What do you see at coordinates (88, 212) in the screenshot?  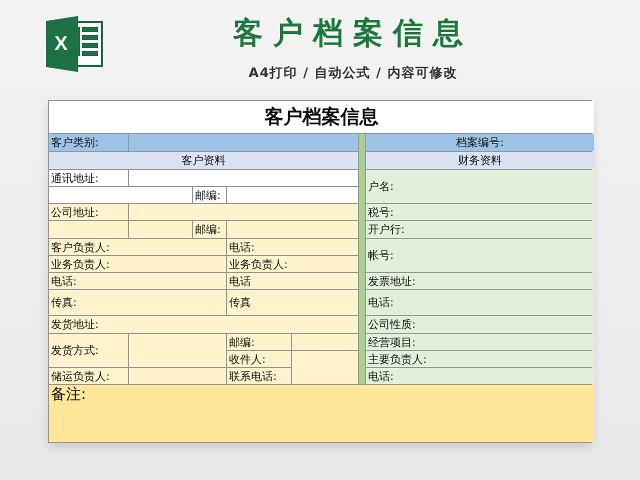 I see `table-cell: 公司地址:` at bounding box center [88, 212].